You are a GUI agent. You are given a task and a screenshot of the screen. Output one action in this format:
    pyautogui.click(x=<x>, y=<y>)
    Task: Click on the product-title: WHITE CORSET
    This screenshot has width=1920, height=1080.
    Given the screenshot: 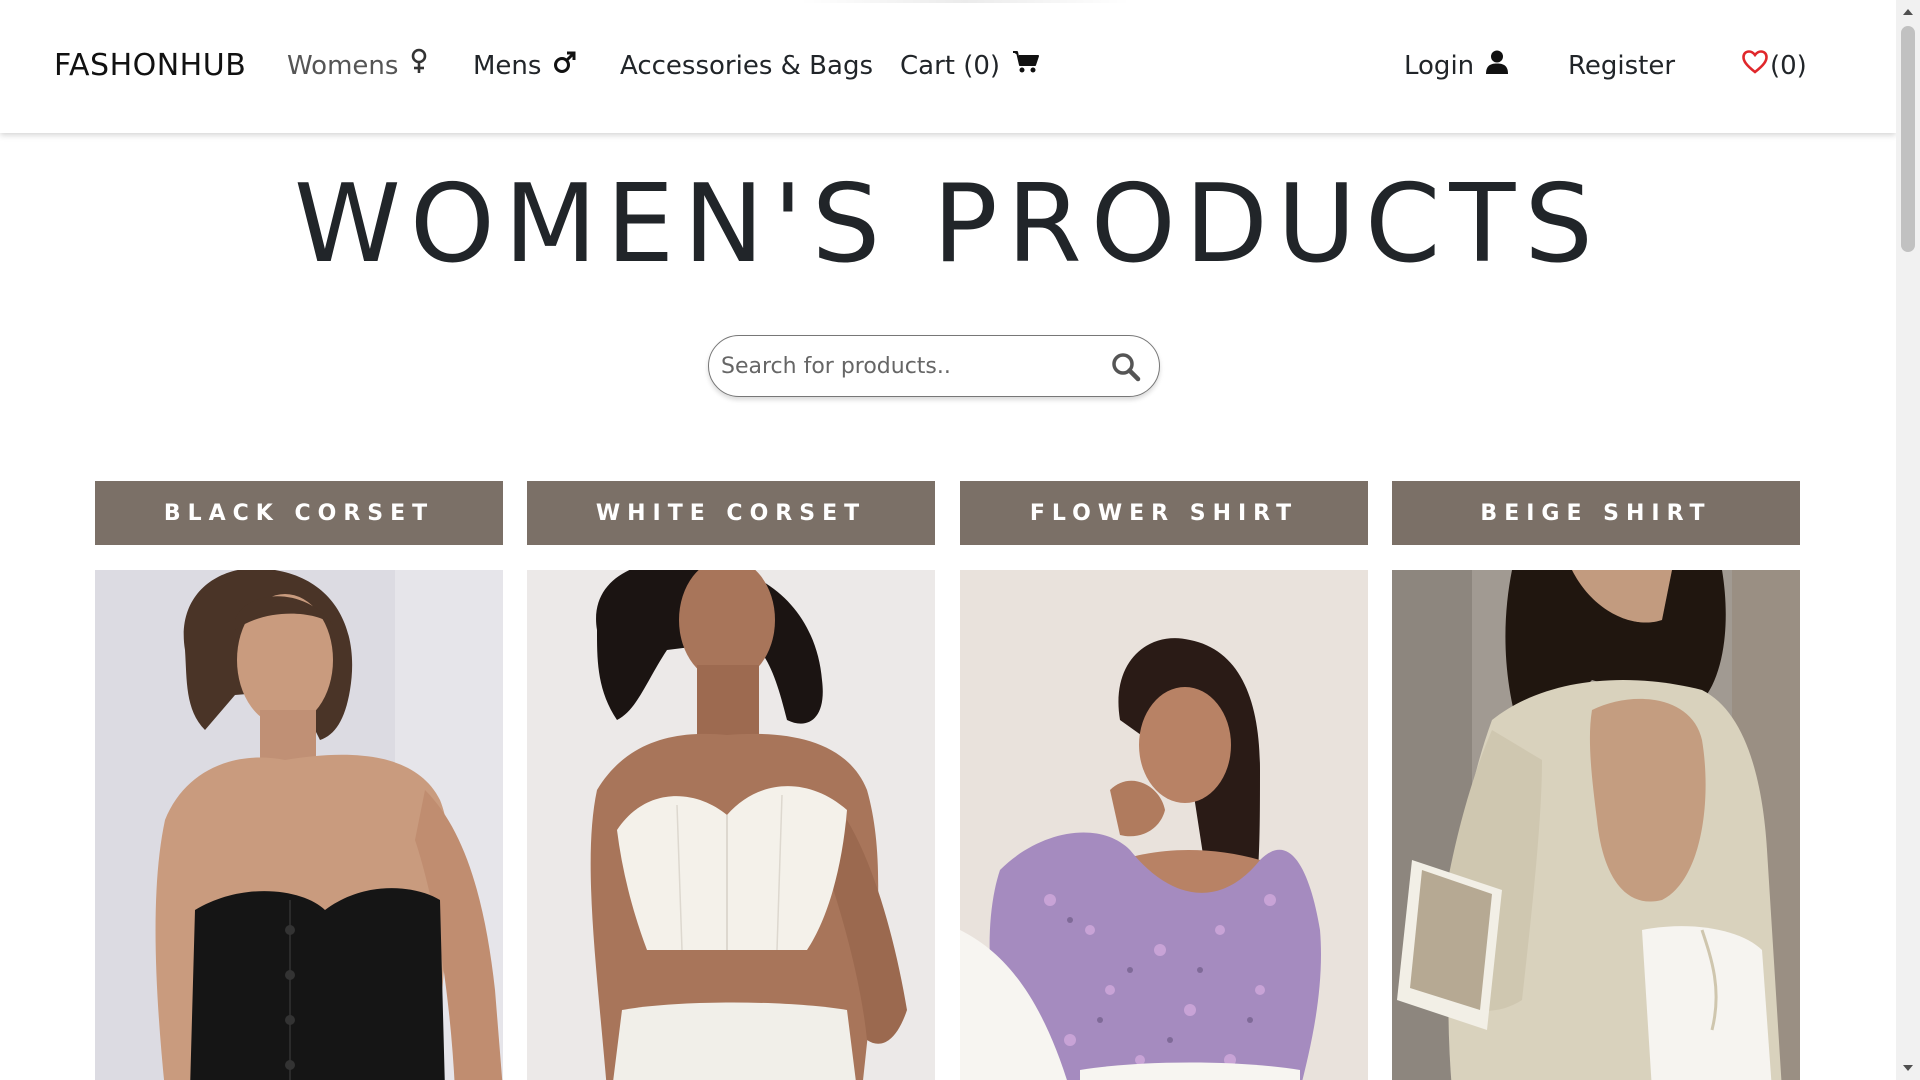 What is the action you would take?
    pyautogui.click(x=731, y=513)
    